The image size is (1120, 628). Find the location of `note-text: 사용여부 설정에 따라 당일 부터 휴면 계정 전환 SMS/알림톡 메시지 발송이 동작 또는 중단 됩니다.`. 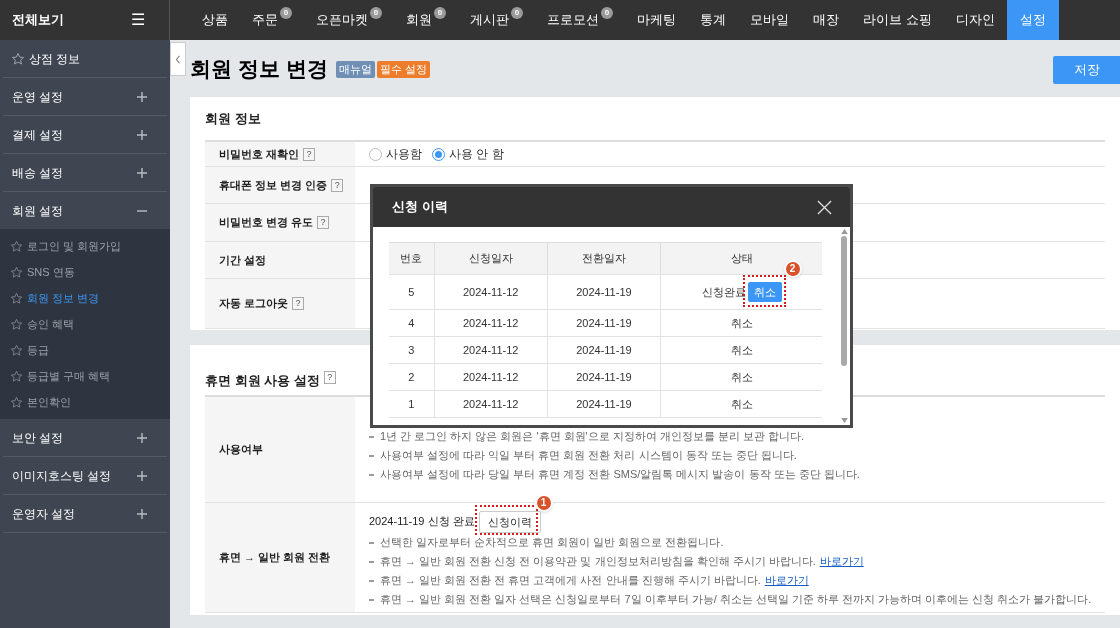

note-text: 사용여부 설정에 따라 당일 부터 휴면 계정 전환 SMS/알림톡 메시지 발송이 동작 또는 중단 됩니다. is located at coordinates (620, 475).